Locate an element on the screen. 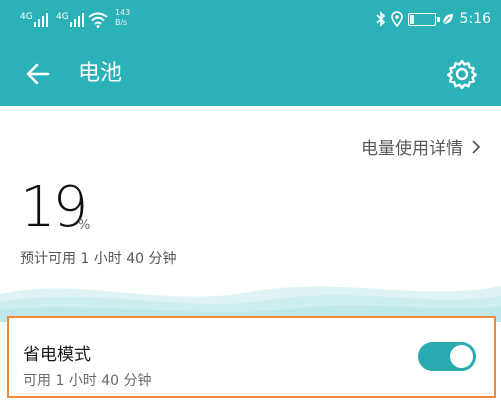 This screenshot has height=406, width=501. power-saving-toggle is located at coordinates (447, 356).